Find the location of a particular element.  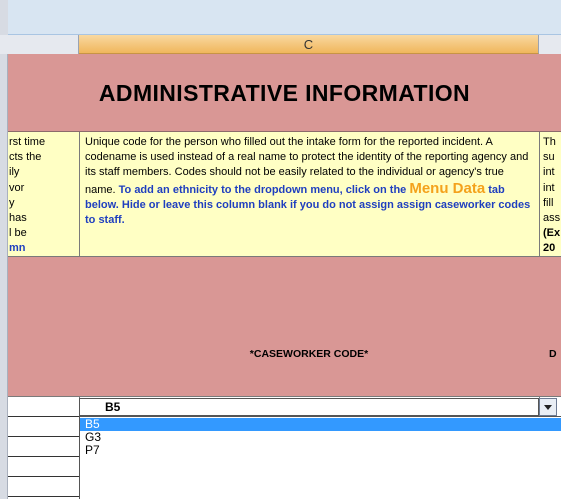

right-fragment: ass is located at coordinates (552, 218).